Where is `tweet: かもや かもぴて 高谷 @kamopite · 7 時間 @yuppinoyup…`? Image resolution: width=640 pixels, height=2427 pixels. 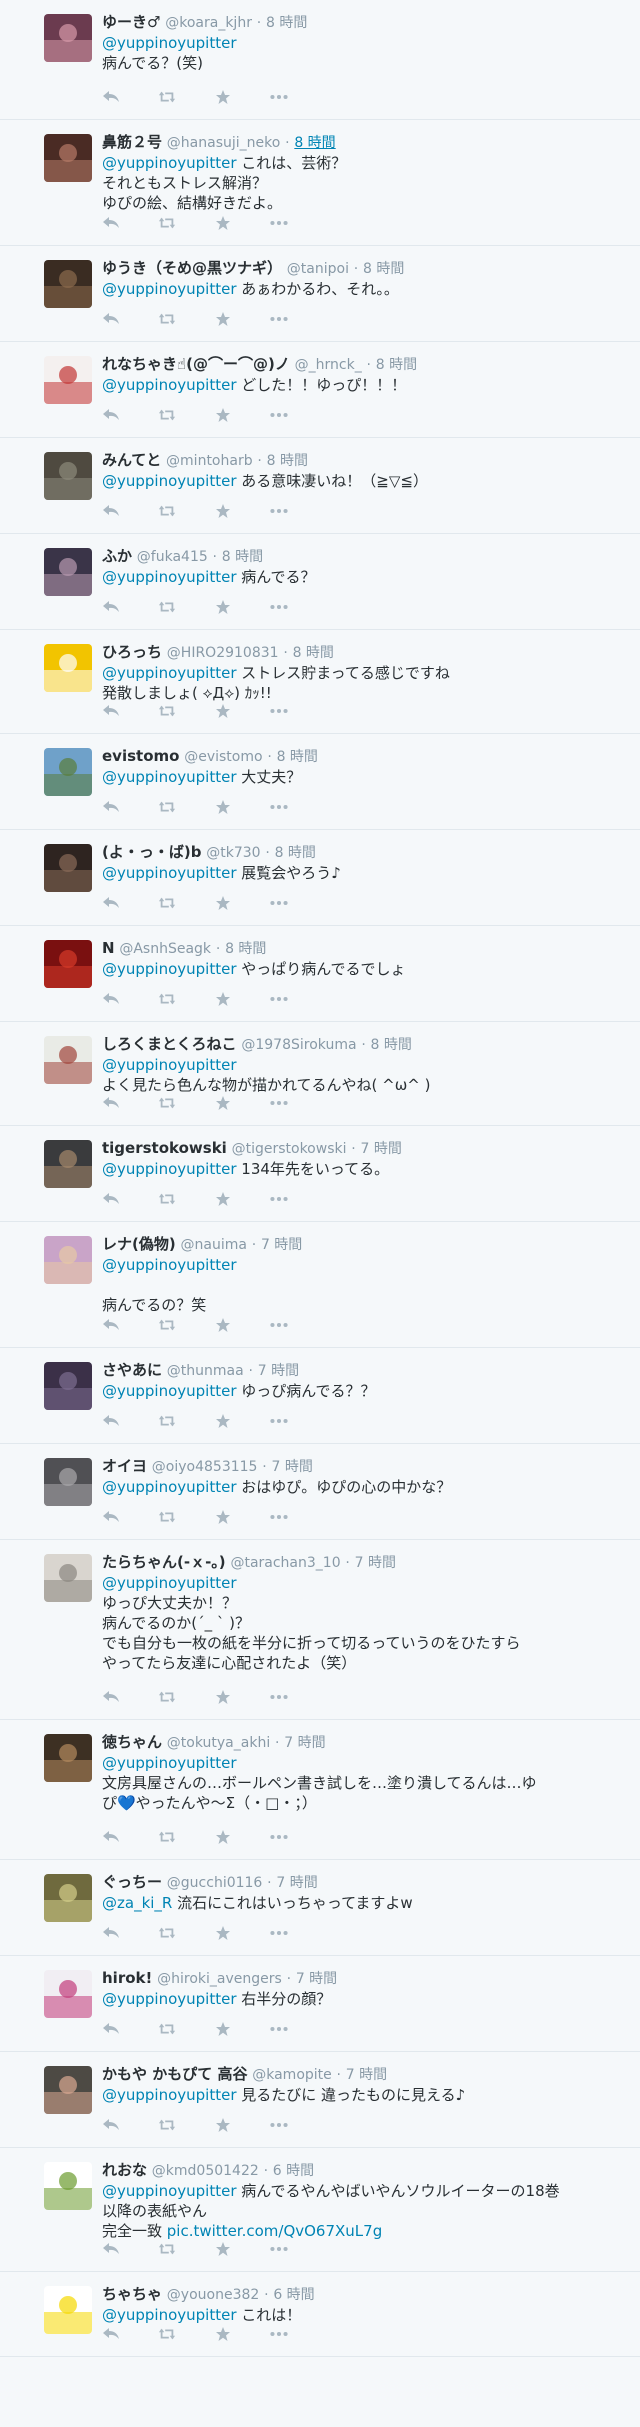
tweet: かもや かもぴて 高谷 @kamopite · 7 時間 @yuppinoyup… is located at coordinates (320, 2100).